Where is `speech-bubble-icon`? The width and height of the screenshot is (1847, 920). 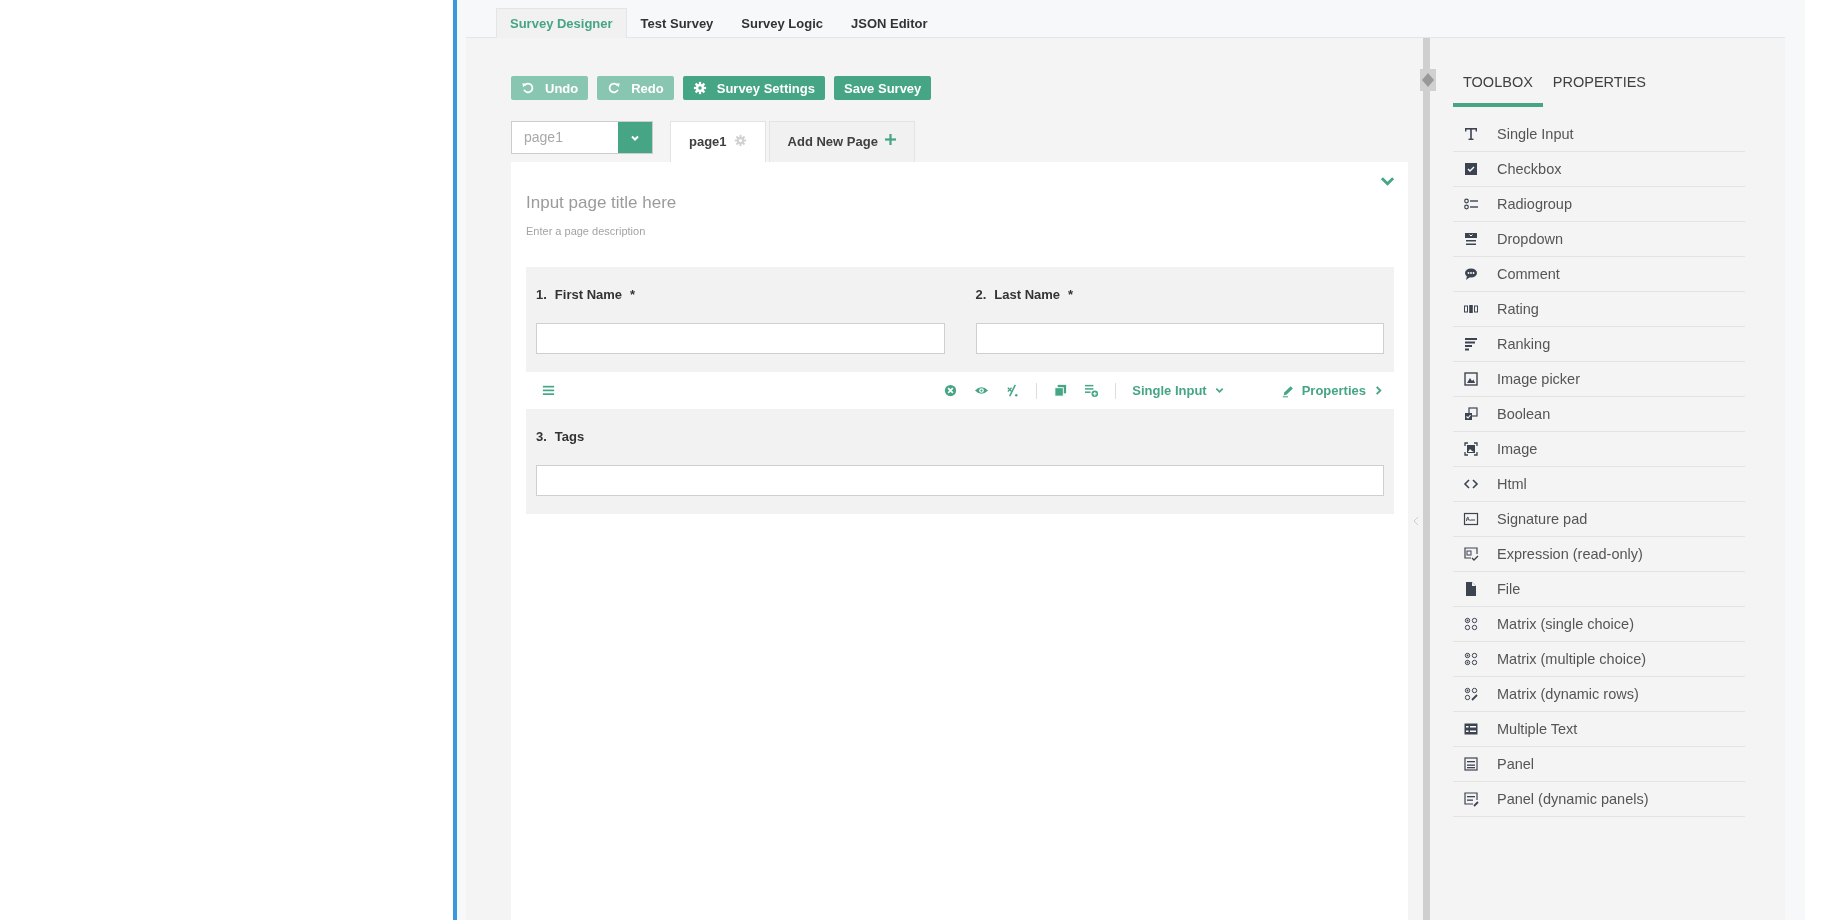
speech-bubble-icon is located at coordinates (1471, 274).